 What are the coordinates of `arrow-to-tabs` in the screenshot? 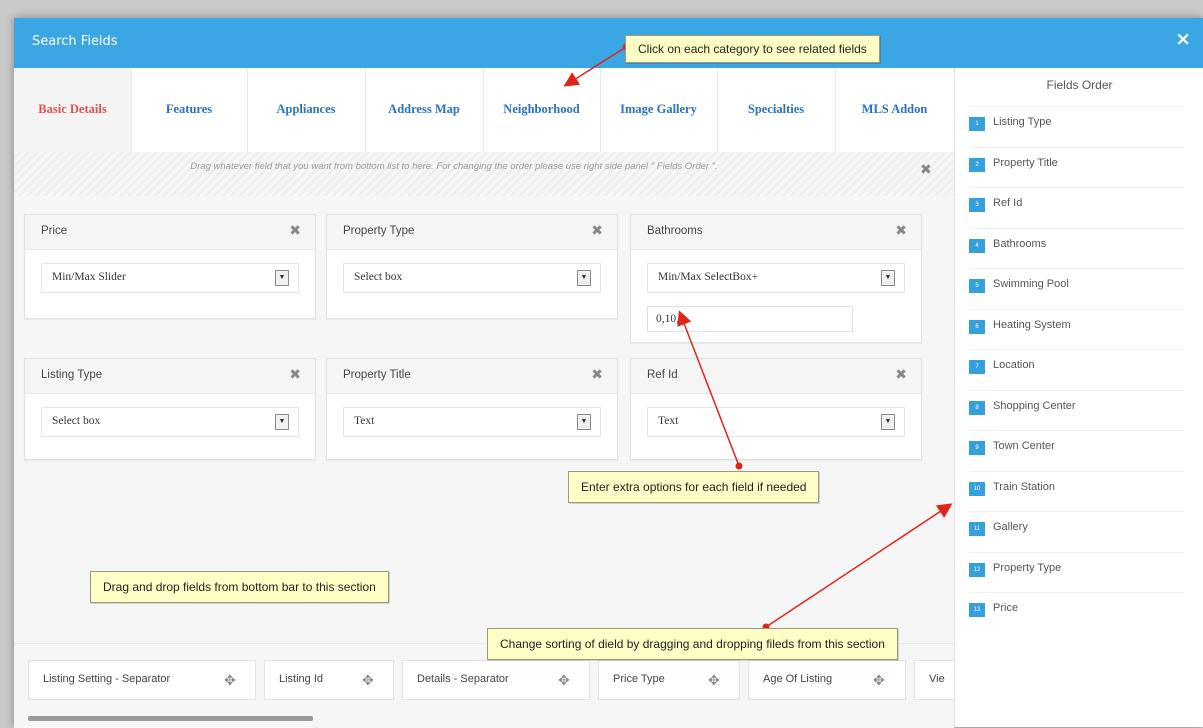 It's located at (595, 66).